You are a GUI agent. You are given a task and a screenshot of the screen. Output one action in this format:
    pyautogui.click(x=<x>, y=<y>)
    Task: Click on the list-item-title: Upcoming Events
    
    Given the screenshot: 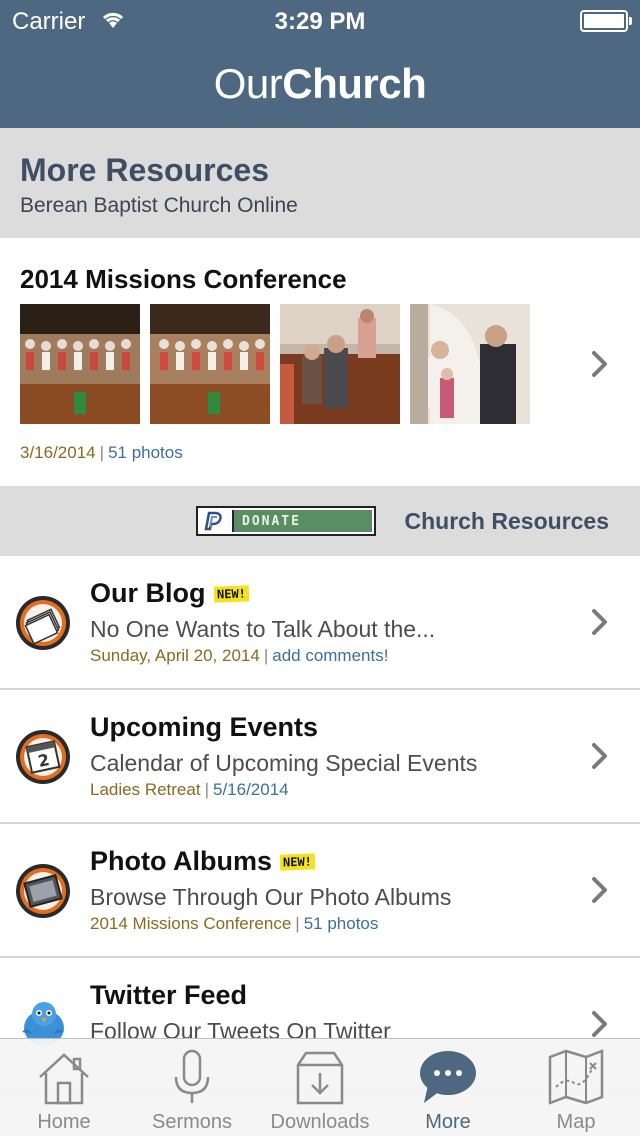 What is the action you would take?
    pyautogui.click(x=204, y=727)
    